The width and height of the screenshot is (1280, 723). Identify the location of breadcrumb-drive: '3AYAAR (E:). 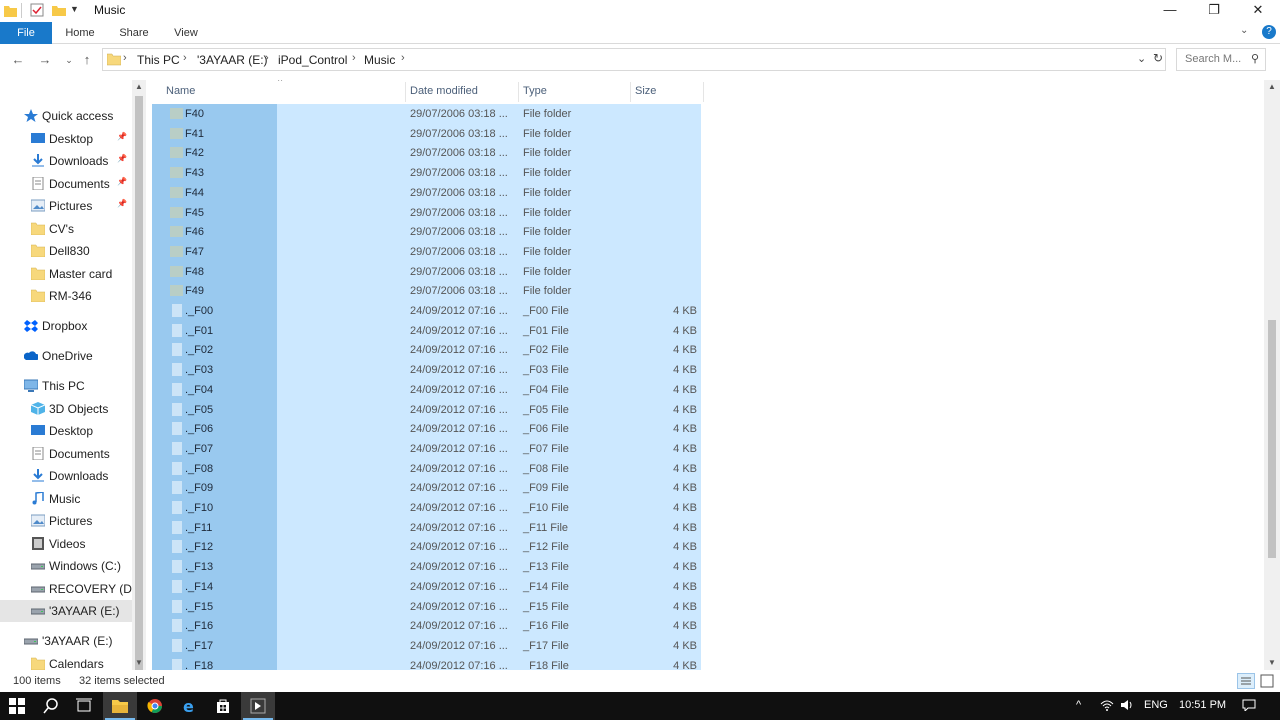
(232, 60).